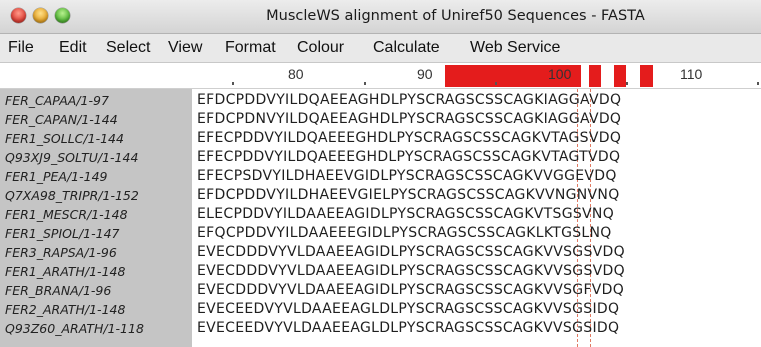  I want to click on sequence-id: FER3_RAPSA/1-96, so click(61, 252).